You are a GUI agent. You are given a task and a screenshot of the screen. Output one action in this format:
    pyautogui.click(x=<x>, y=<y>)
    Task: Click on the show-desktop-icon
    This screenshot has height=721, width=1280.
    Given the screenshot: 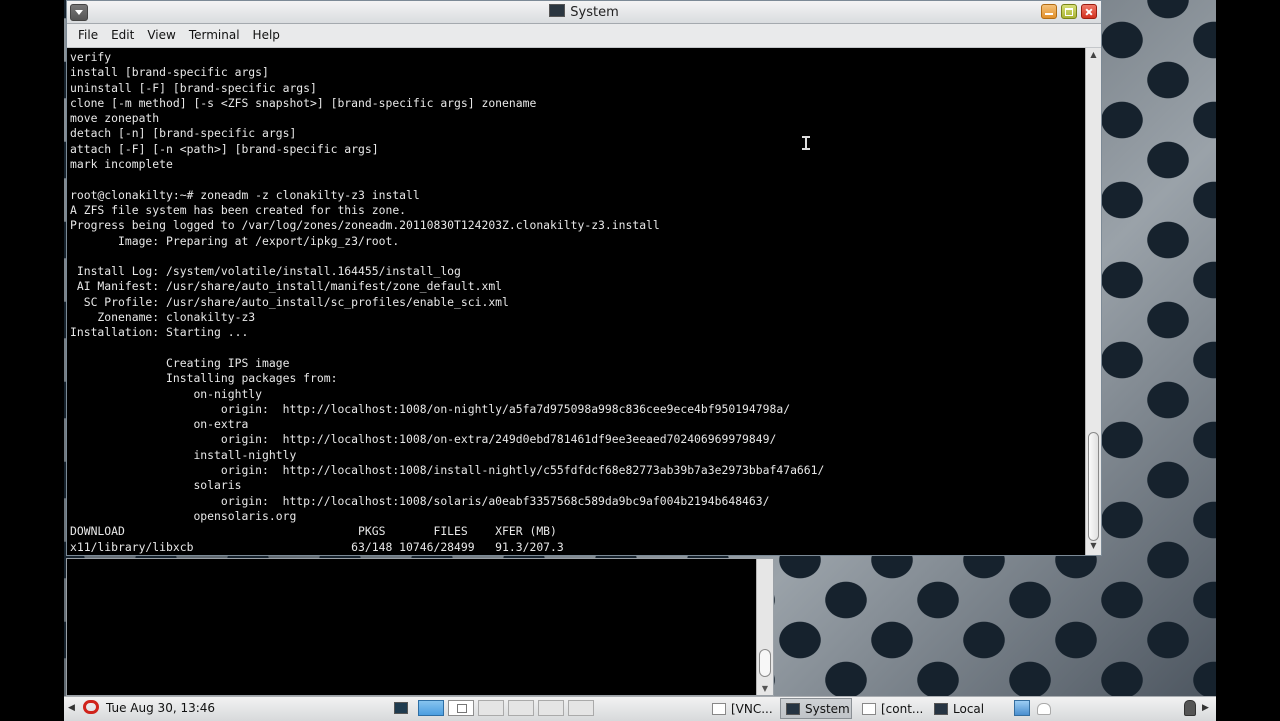 What is the action you would take?
    pyautogui.click(x=401, y=708)
    